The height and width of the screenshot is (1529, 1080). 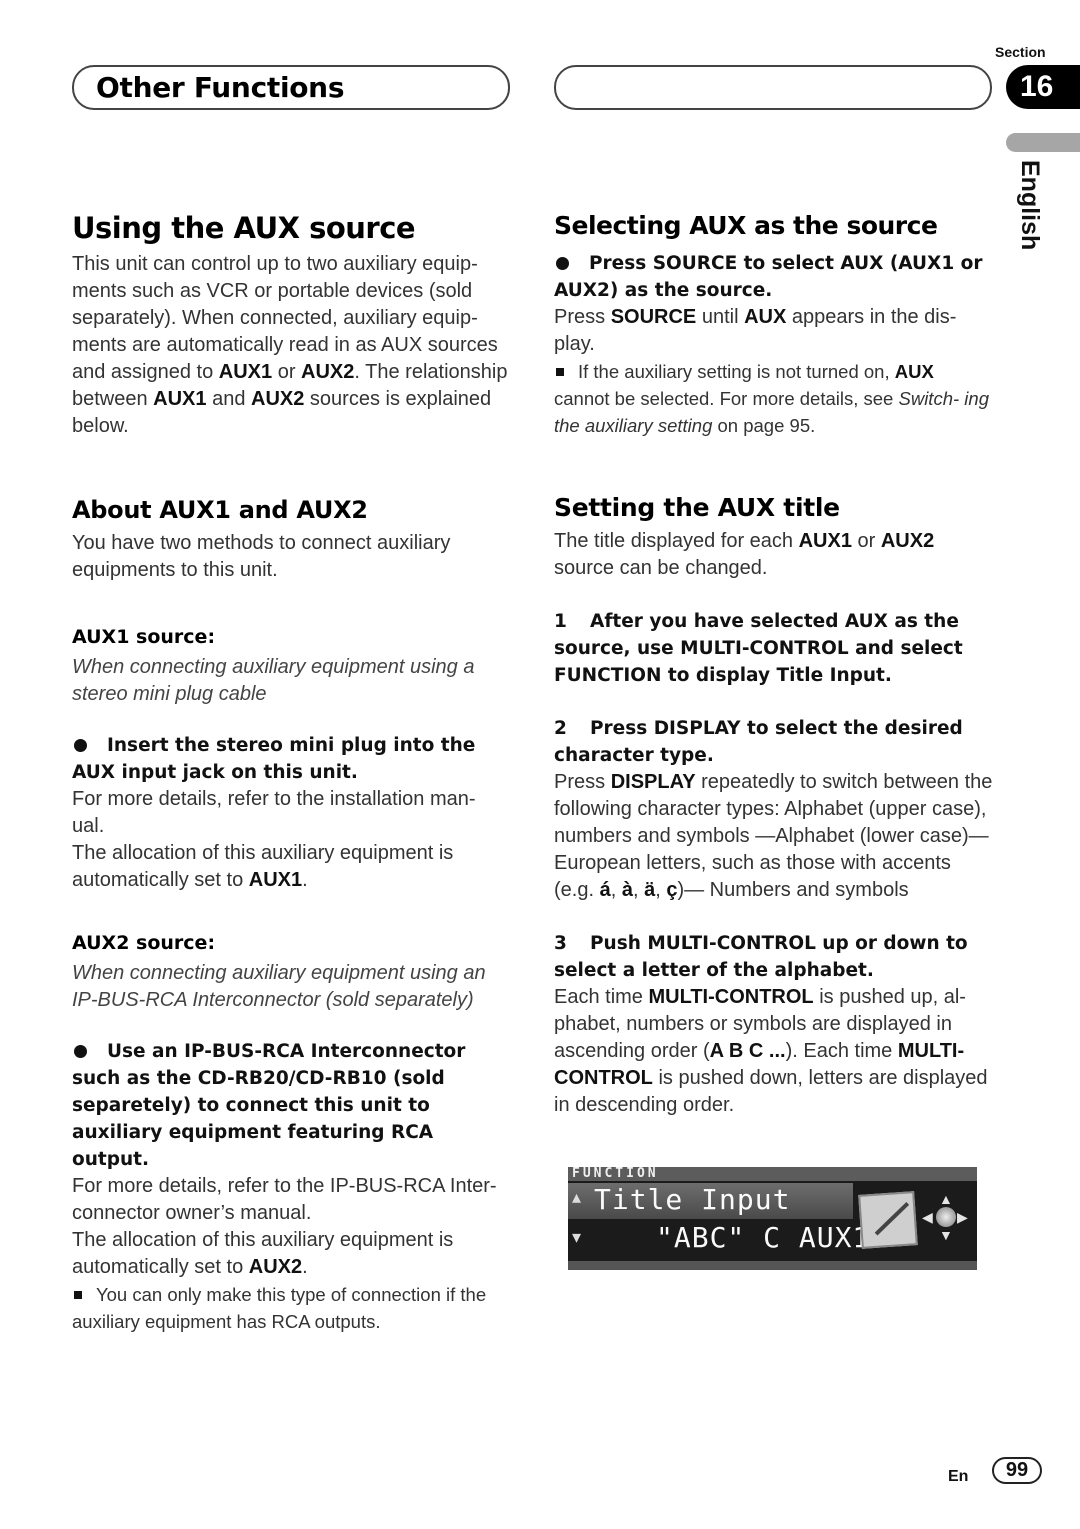 I want to click on section-number-badge: 16, so click(x=1043, y=87).